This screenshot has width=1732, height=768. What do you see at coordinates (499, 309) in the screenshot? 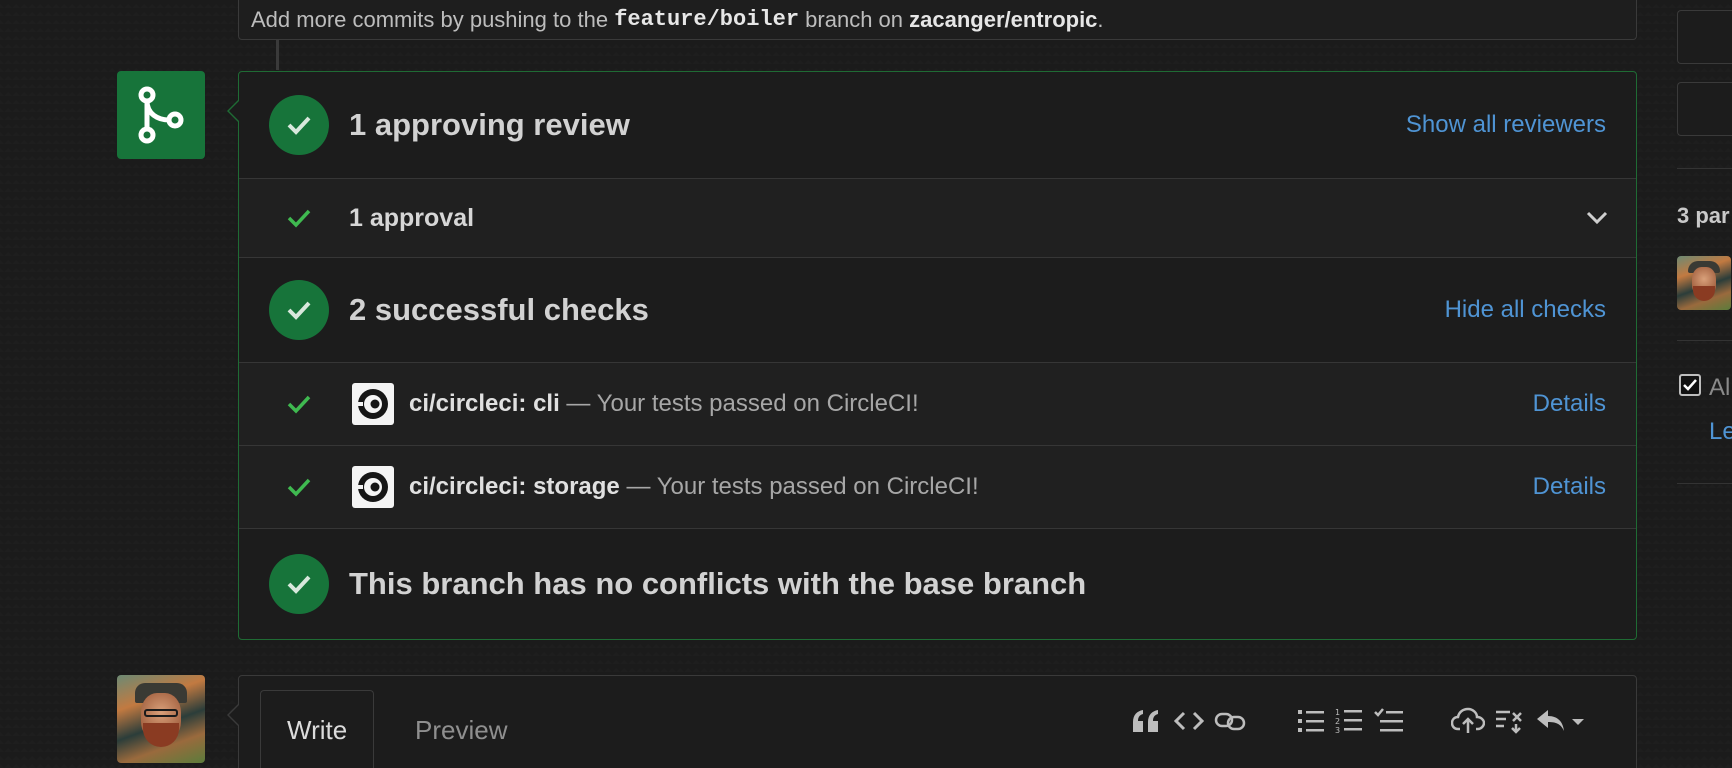
I see `checks-title: 2 successful checks` at bounding box center [499, 309].